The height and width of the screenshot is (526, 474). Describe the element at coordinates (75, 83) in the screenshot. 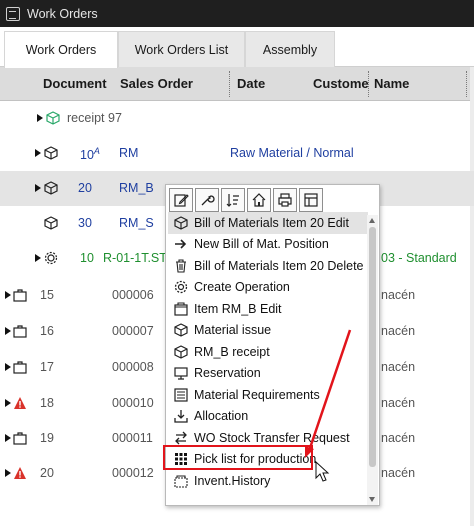

I see `col-document: Document` at that location.